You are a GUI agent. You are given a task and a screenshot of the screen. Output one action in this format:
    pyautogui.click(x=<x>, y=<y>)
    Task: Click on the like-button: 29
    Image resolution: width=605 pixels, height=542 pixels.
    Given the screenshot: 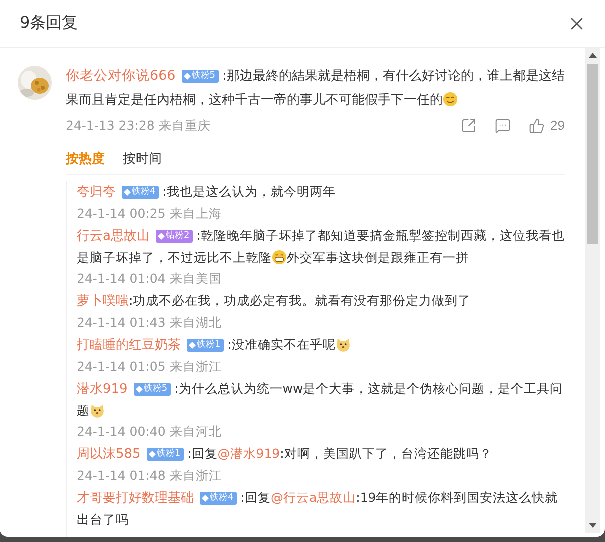 What is the action you would take?
    pyautogui.click(x=546, y=126)
    